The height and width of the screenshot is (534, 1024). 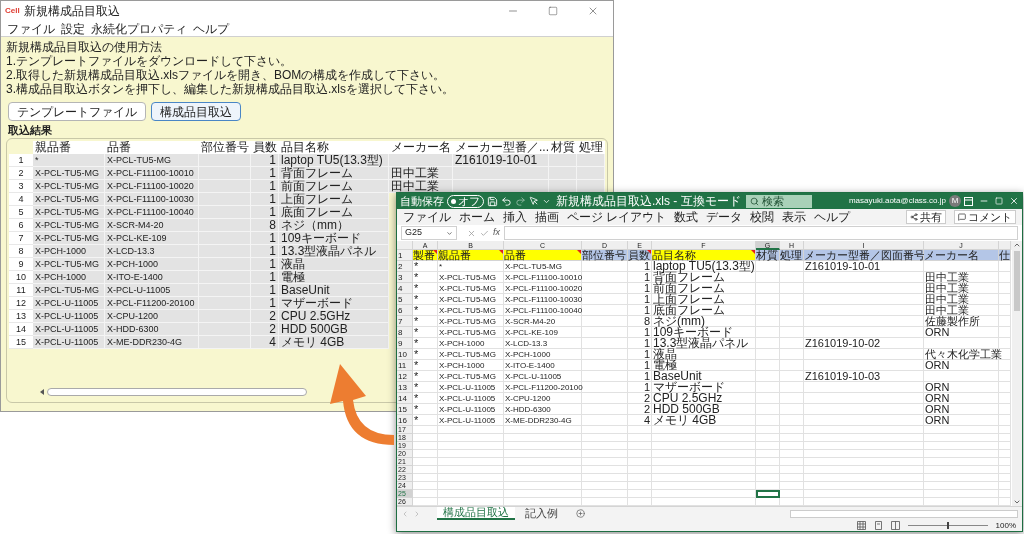 I want to click on row-number: 6, so click(x=405, y=310).